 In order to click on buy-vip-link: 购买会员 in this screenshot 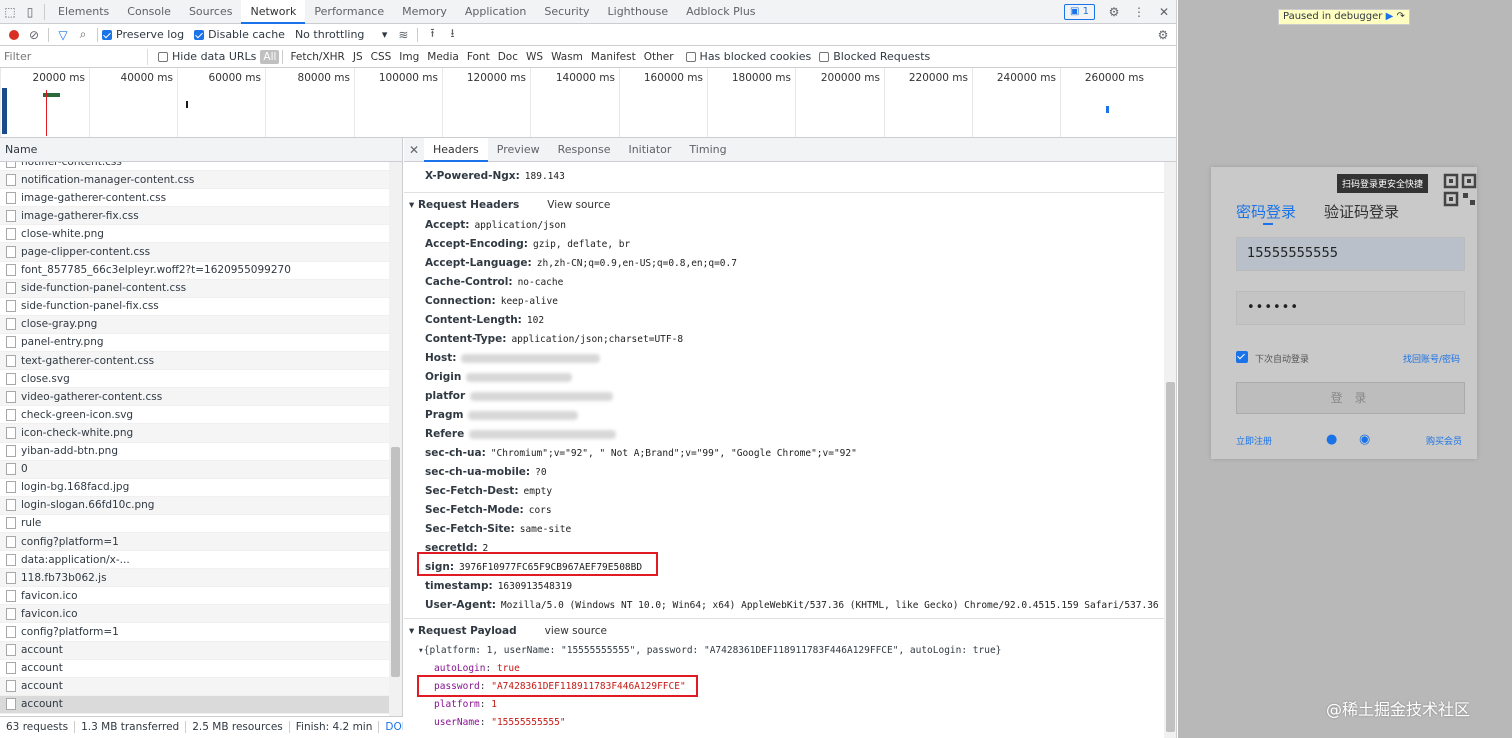, I will do `click(1444, 440)`.